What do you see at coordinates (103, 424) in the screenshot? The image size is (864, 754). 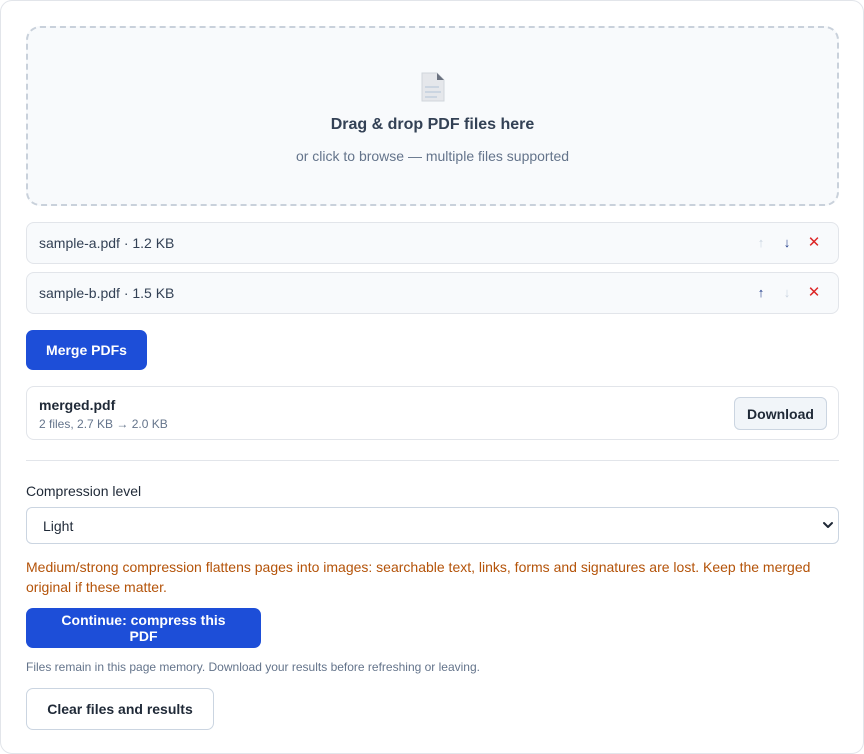 I see `result-meta: 2 files, 2.7 KB → 2.0 KB` at bounding box center [103, 424].